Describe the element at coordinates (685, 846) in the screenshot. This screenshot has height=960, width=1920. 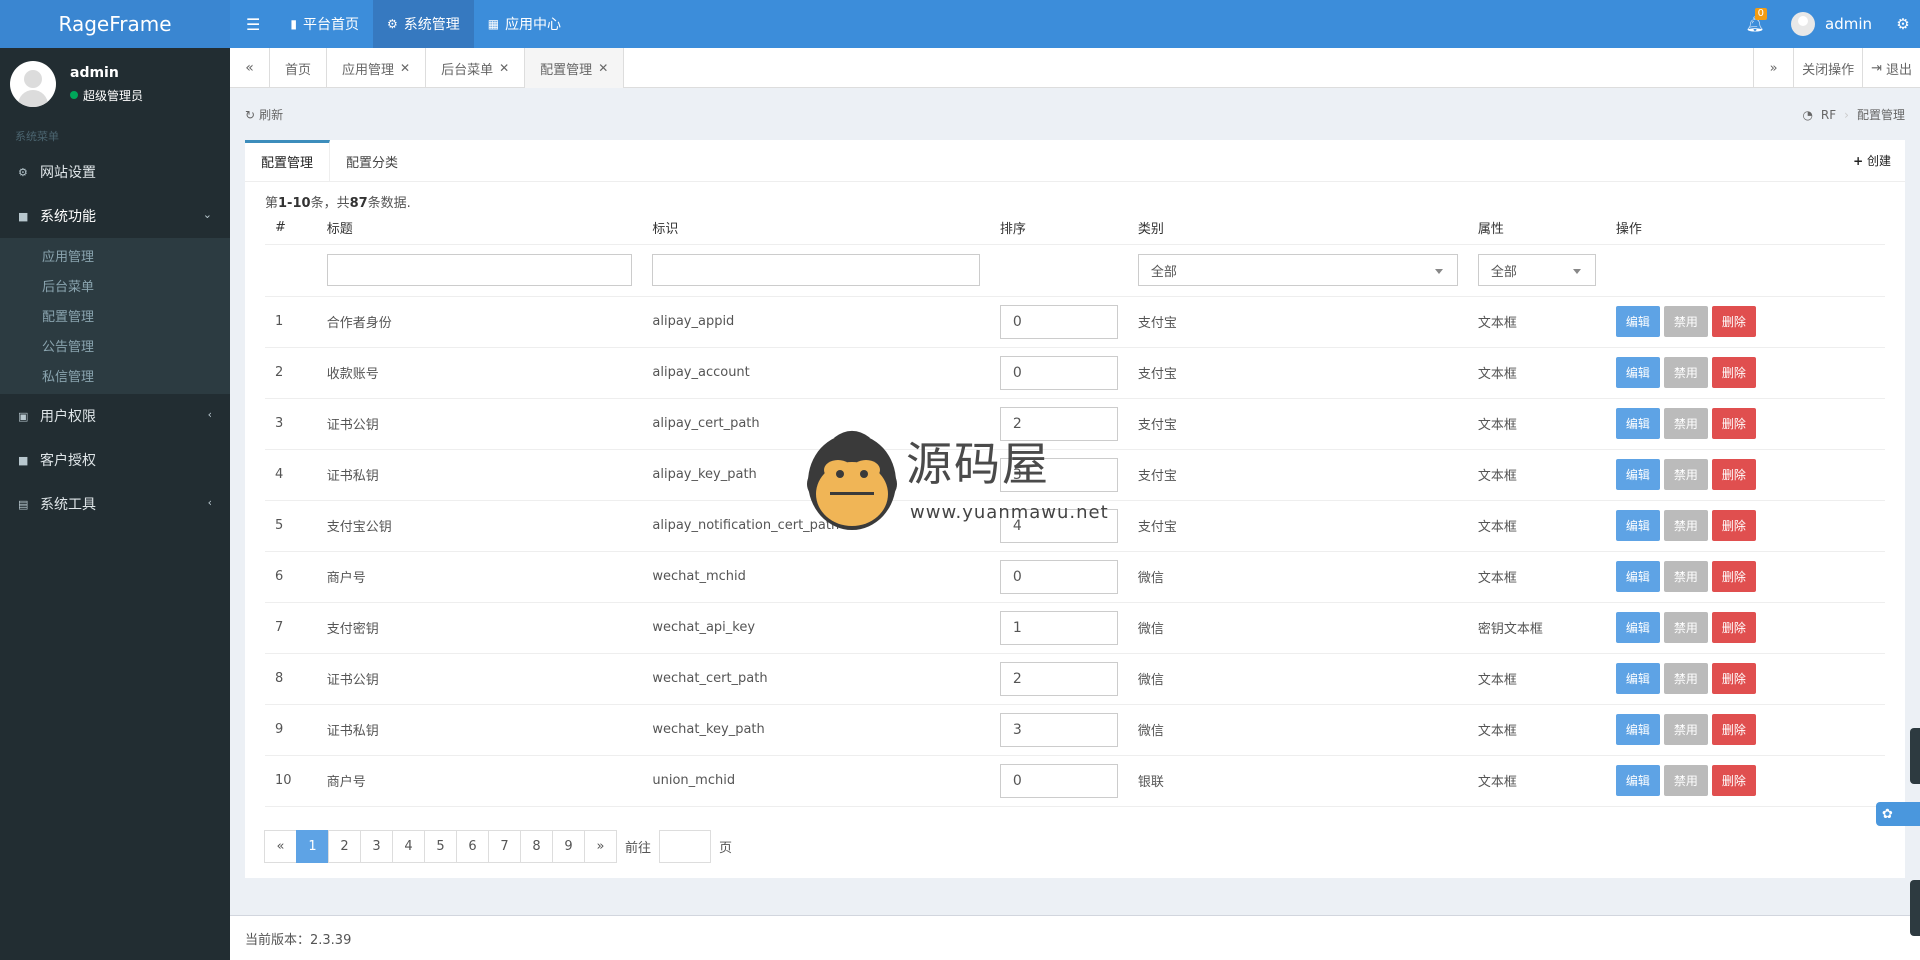
I see `goto-page-input` at that location.